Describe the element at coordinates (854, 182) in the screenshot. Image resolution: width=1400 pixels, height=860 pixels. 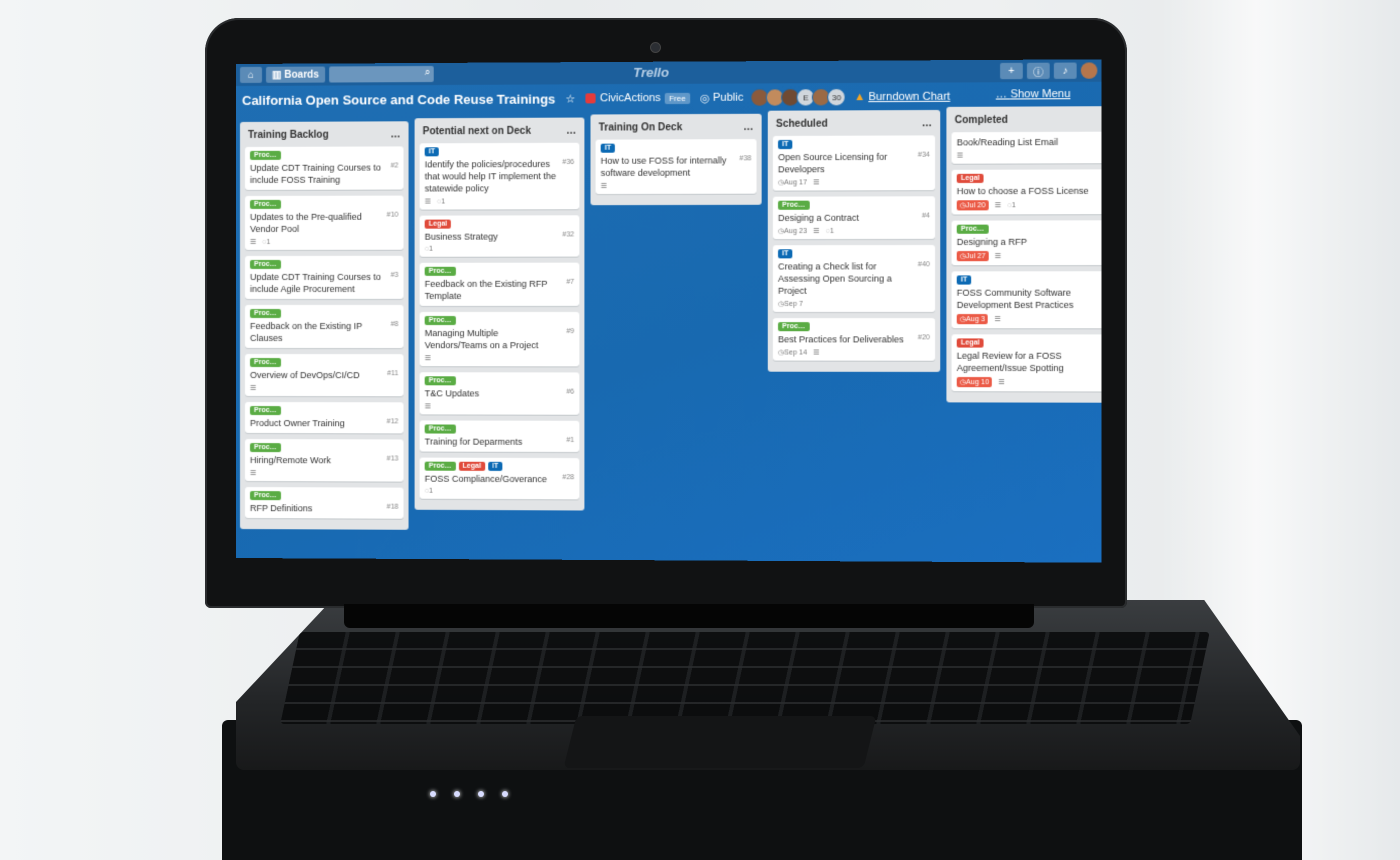
I see `card-badges: ◷ Aug 17 ☰` at that location.